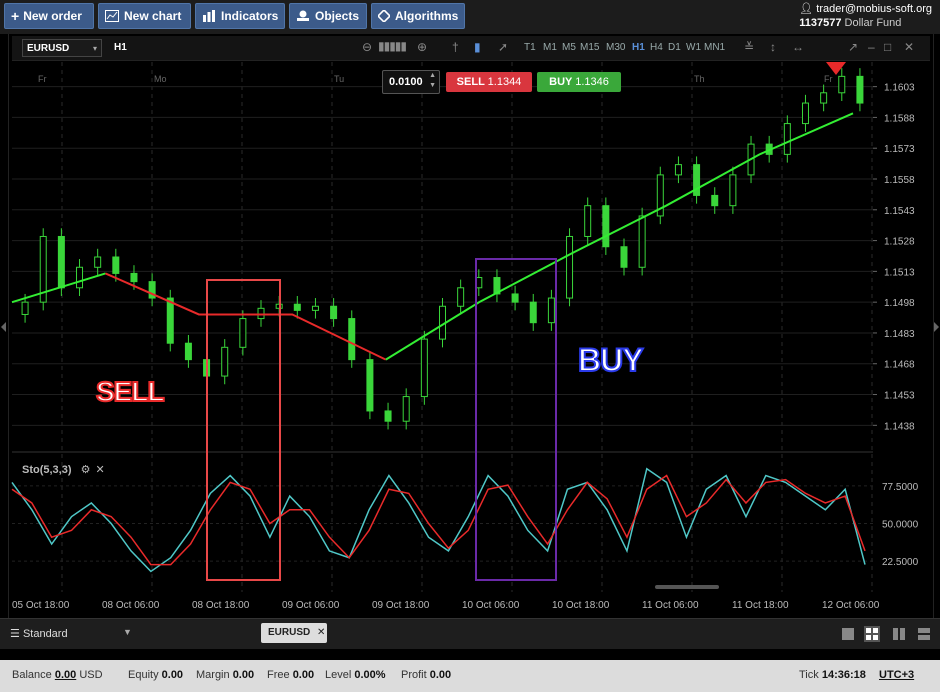 Image resolution: width=940 pixels, height=692 pixels. What do you see at coordinates (848, 634) in the screenshot?
I see `layout-single-icon` at bounding box center [848, 634].